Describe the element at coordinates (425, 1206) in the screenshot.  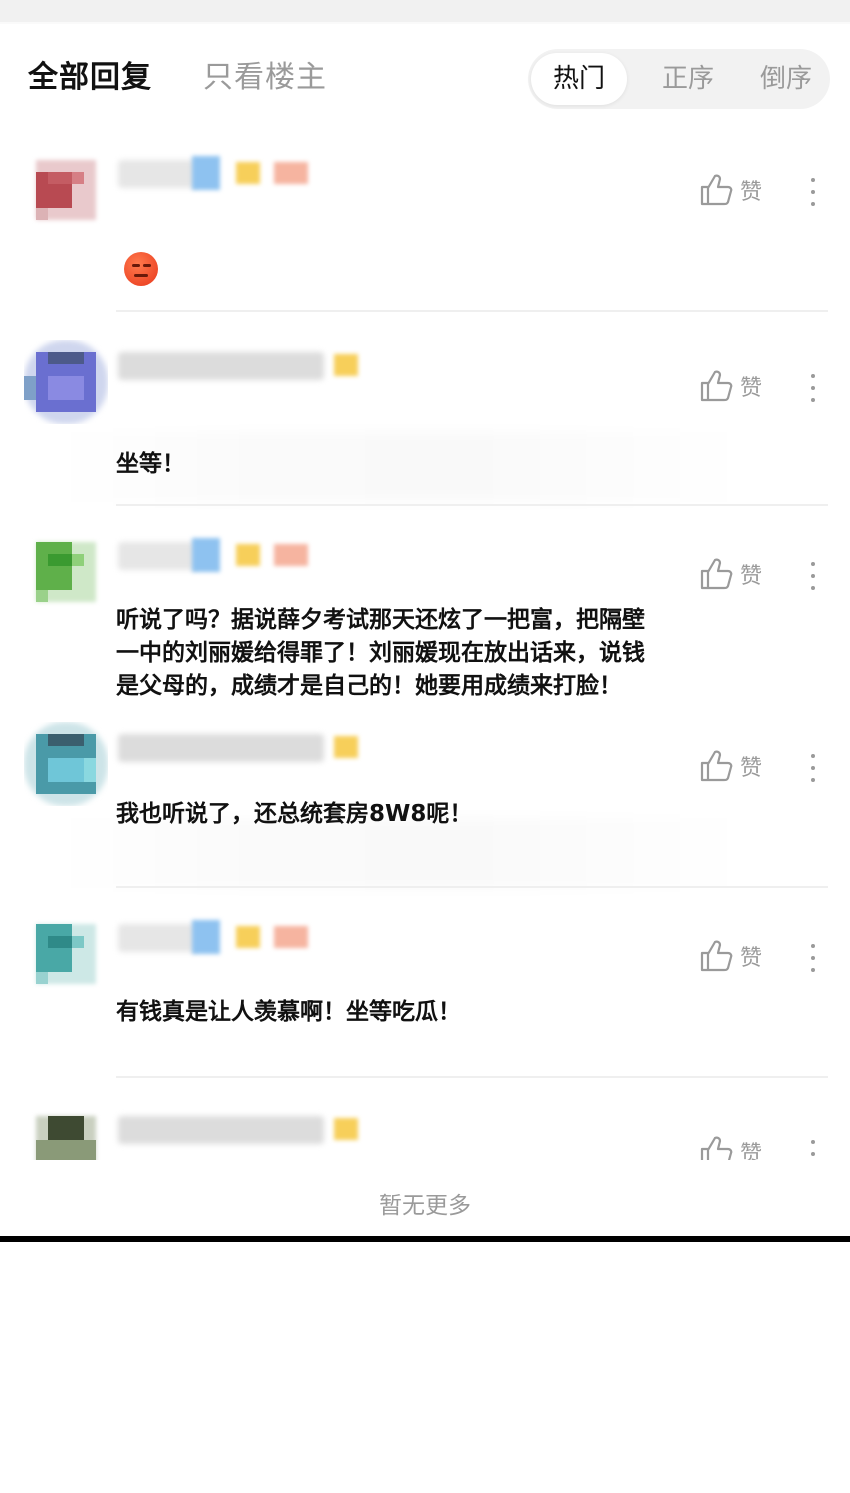
I see `no-more-label: 暂无更多` at that location.